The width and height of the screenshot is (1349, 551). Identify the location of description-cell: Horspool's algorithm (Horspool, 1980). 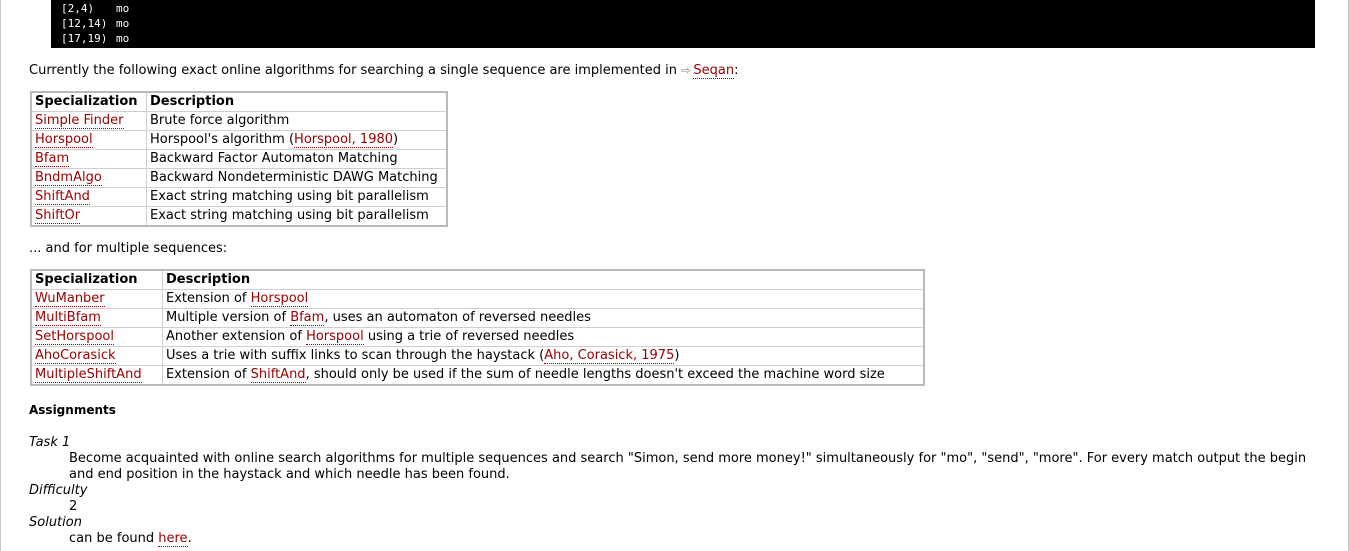
(297, 140).